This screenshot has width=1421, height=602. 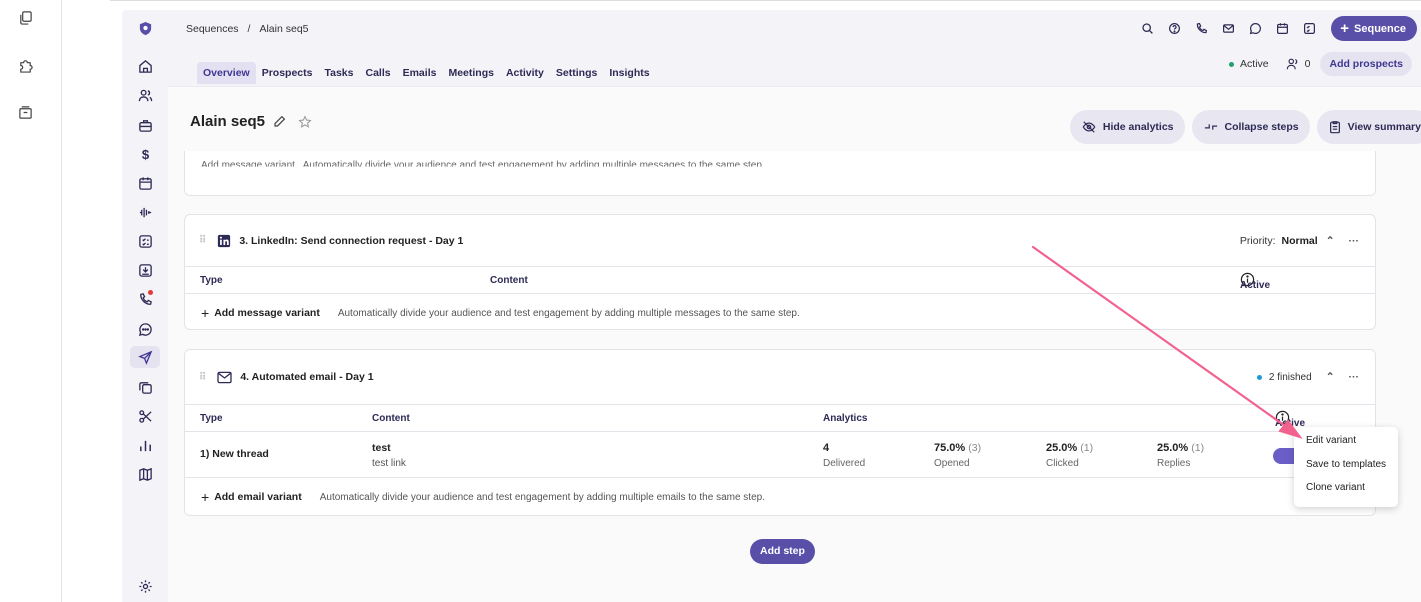 I want to click on table-header: Type Content Active, so click(x=780, y=280).